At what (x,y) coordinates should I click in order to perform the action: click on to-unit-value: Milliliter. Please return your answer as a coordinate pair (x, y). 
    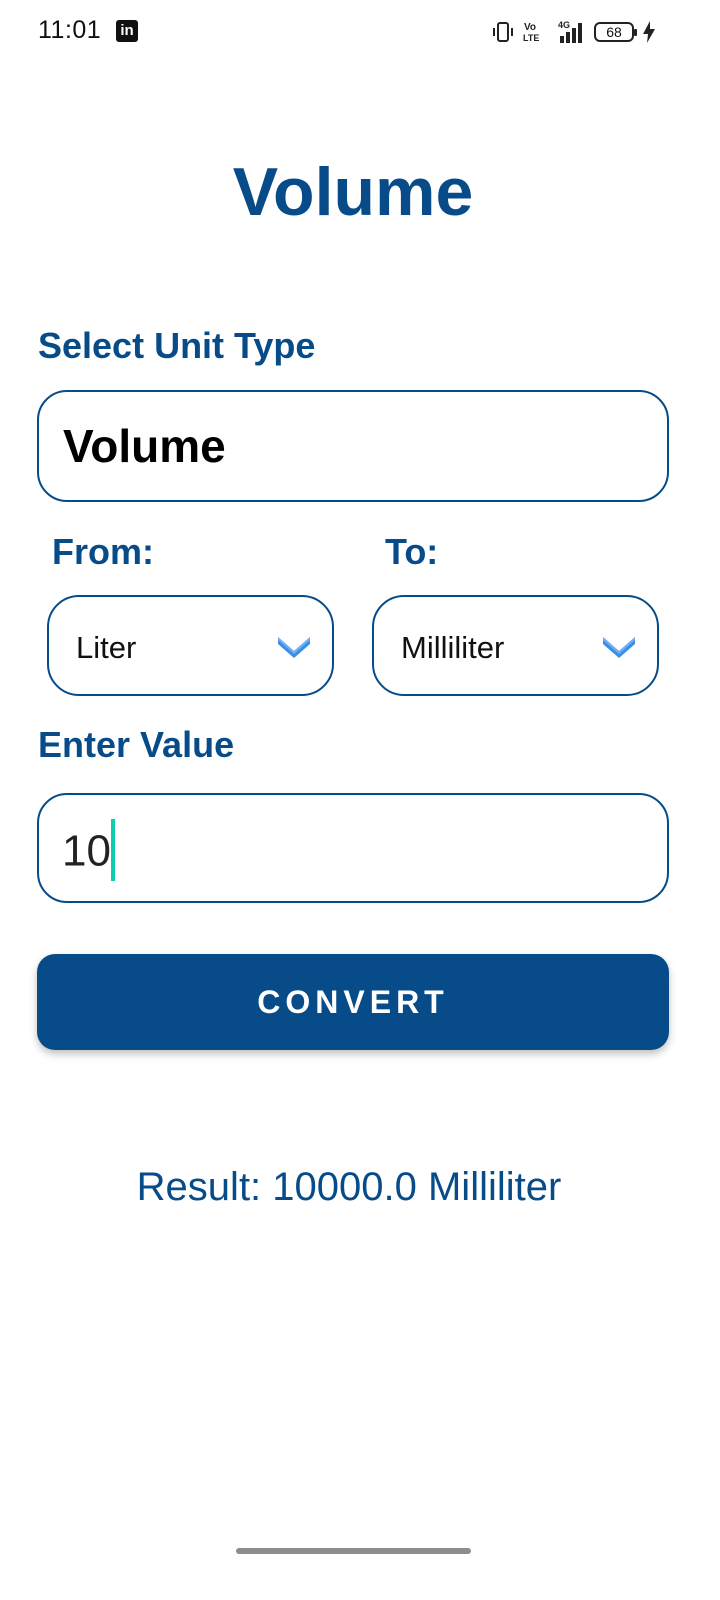
    Looking at the image, I should click on (453, 647).